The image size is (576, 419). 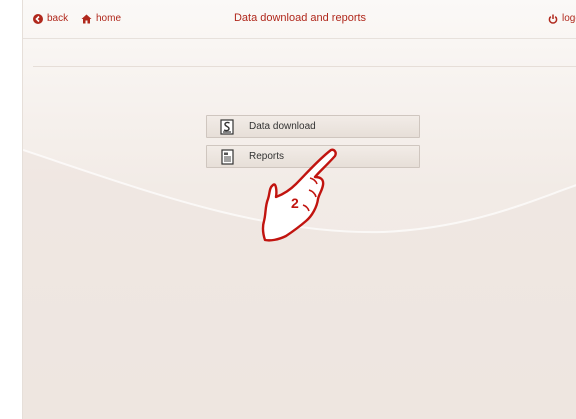 I want to click on data-download-button: Data download, so click(x=313, y=126).